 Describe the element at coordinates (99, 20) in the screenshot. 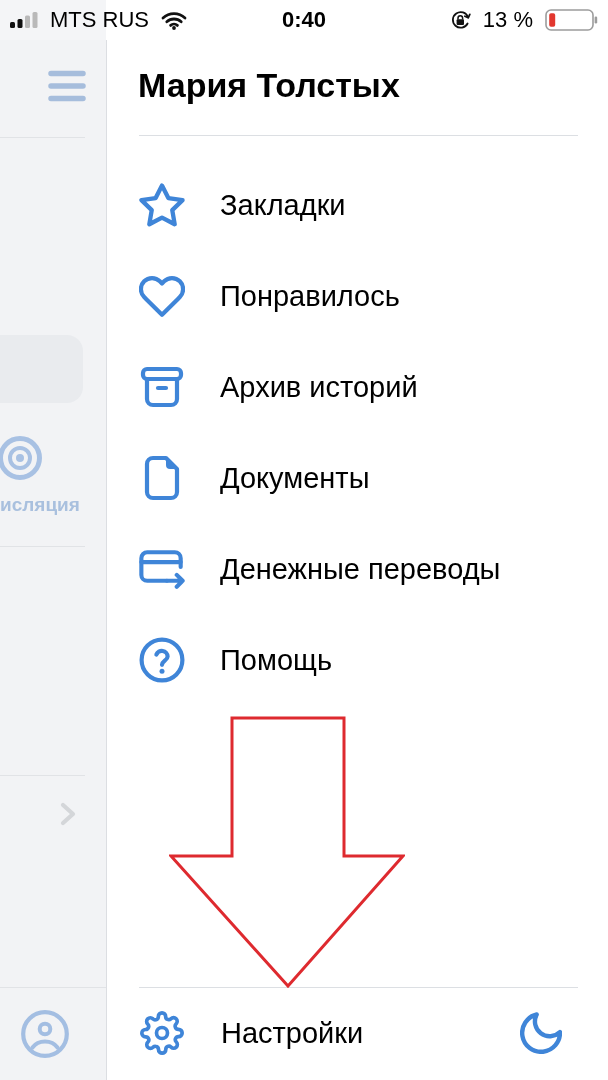

I see `carrier-name: MTS RUS` at that location.